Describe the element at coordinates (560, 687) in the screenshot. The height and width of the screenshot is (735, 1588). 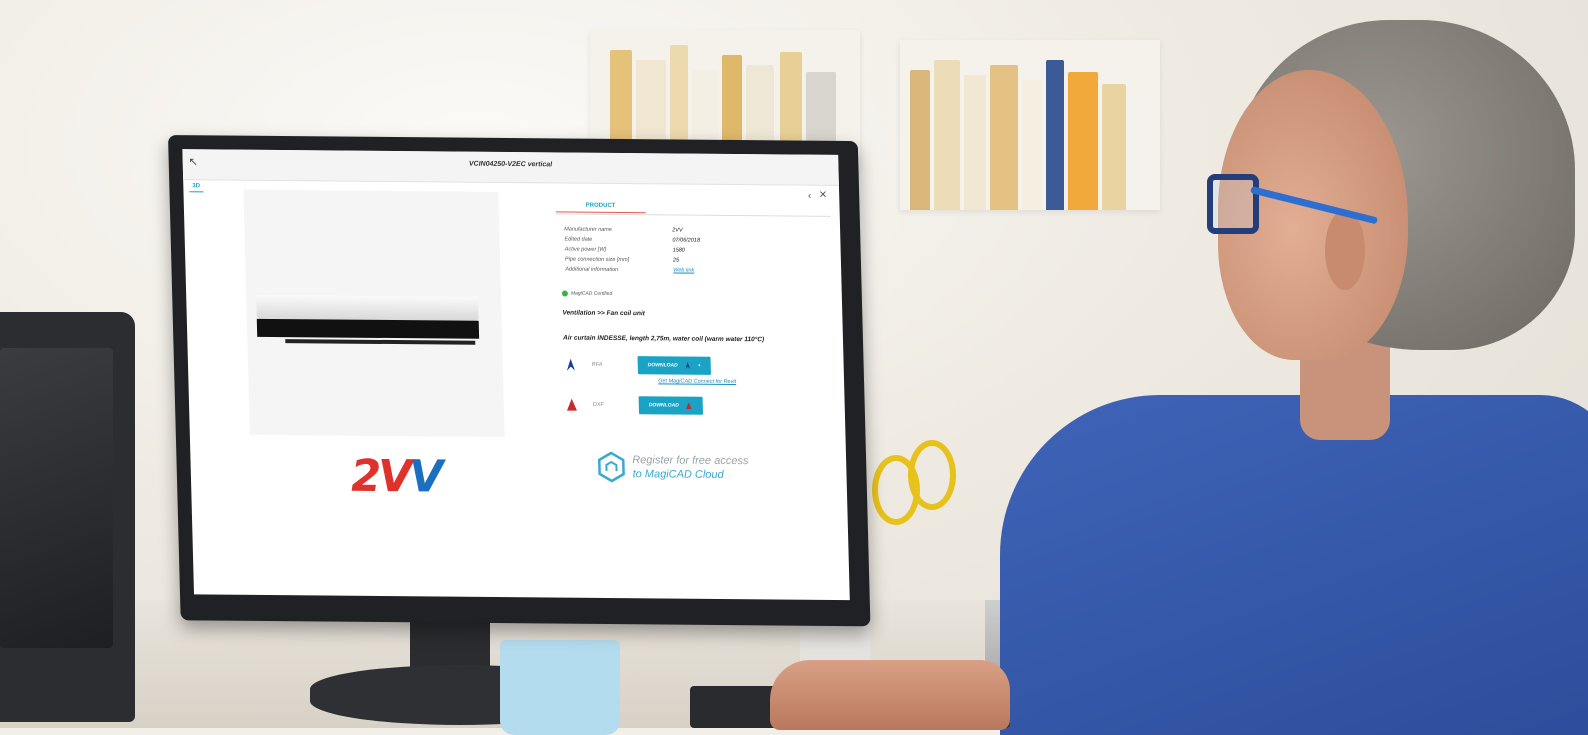
I see `blue-mug` at that location.